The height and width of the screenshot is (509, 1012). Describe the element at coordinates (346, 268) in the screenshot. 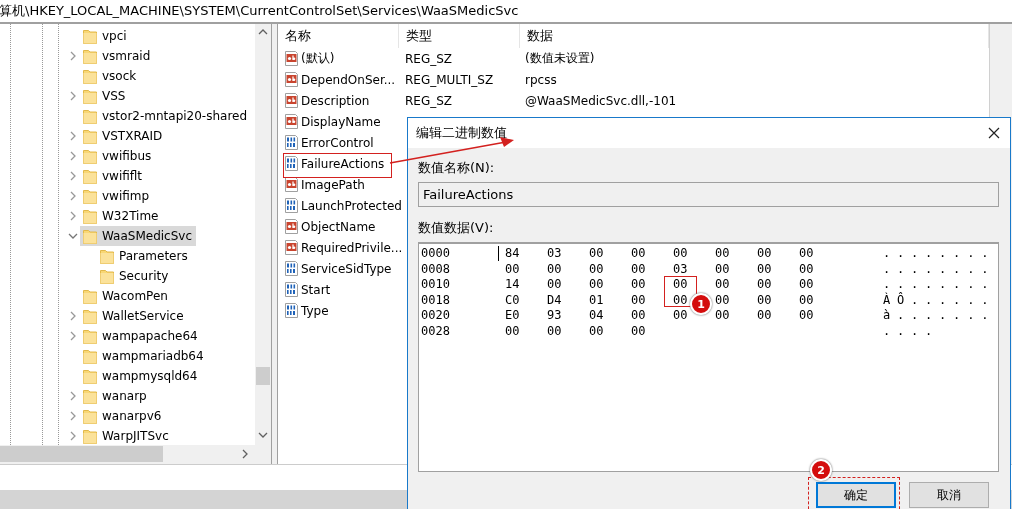

I see `value-name: ServiceSidType` at that location.